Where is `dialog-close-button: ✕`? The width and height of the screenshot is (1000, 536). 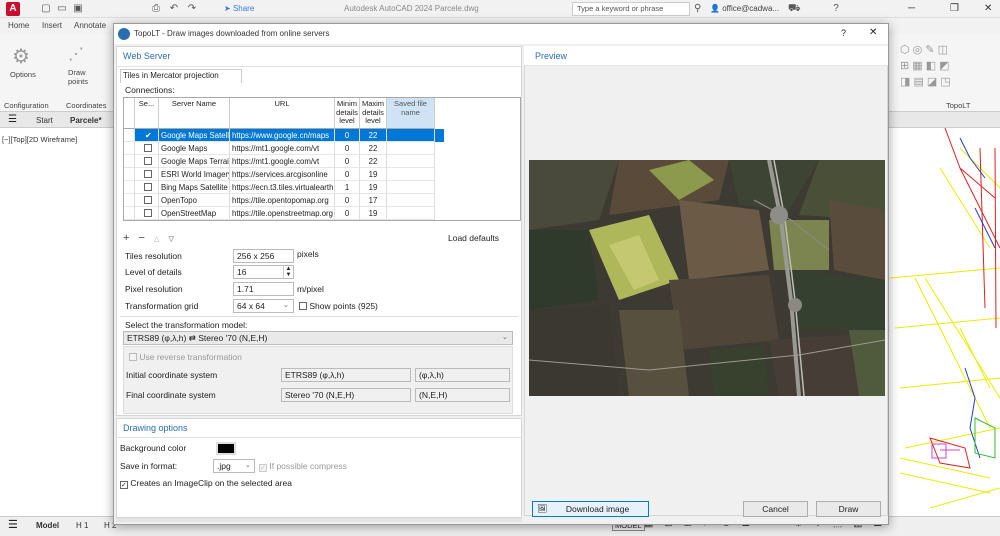 dialog-close-button: ✕ is located at coordinates (873, 32).